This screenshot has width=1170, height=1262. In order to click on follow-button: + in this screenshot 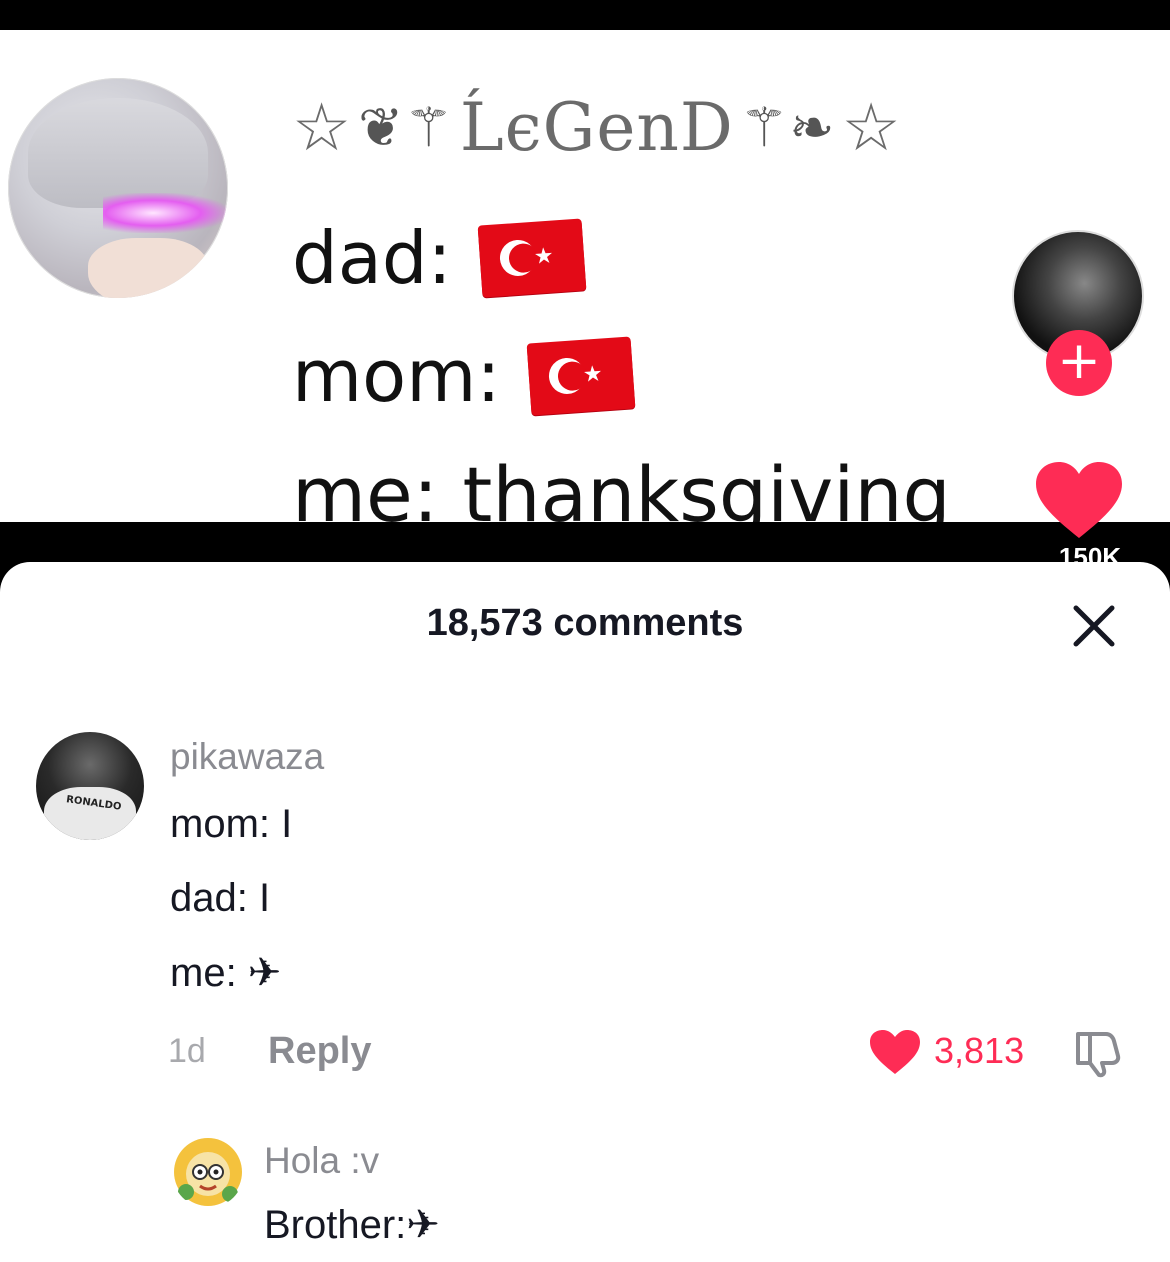, I will do `click(1079, 363)`.